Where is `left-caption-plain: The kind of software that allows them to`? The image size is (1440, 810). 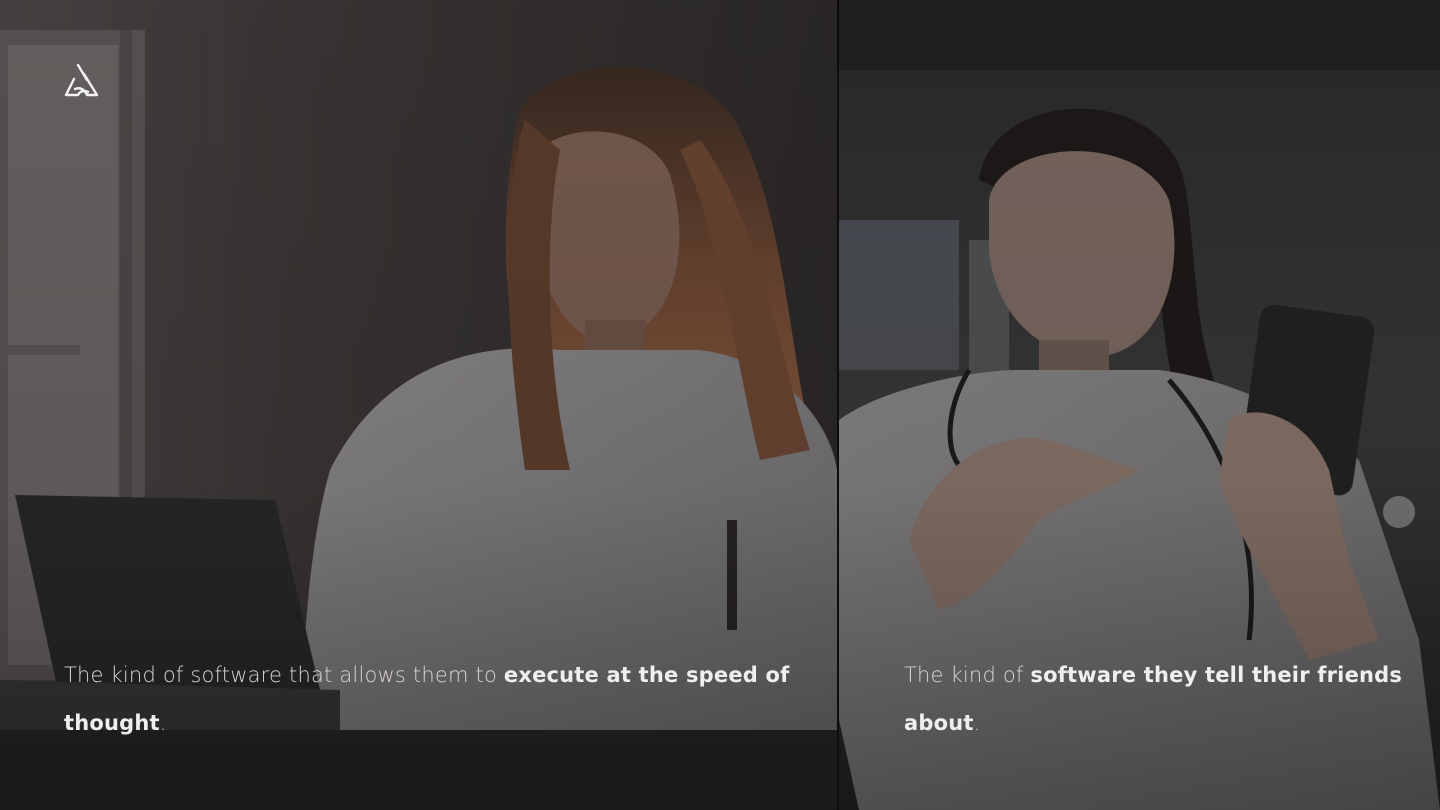
left-caption-plain: The kind of software that allows them to is located at coordinates (284, 675).